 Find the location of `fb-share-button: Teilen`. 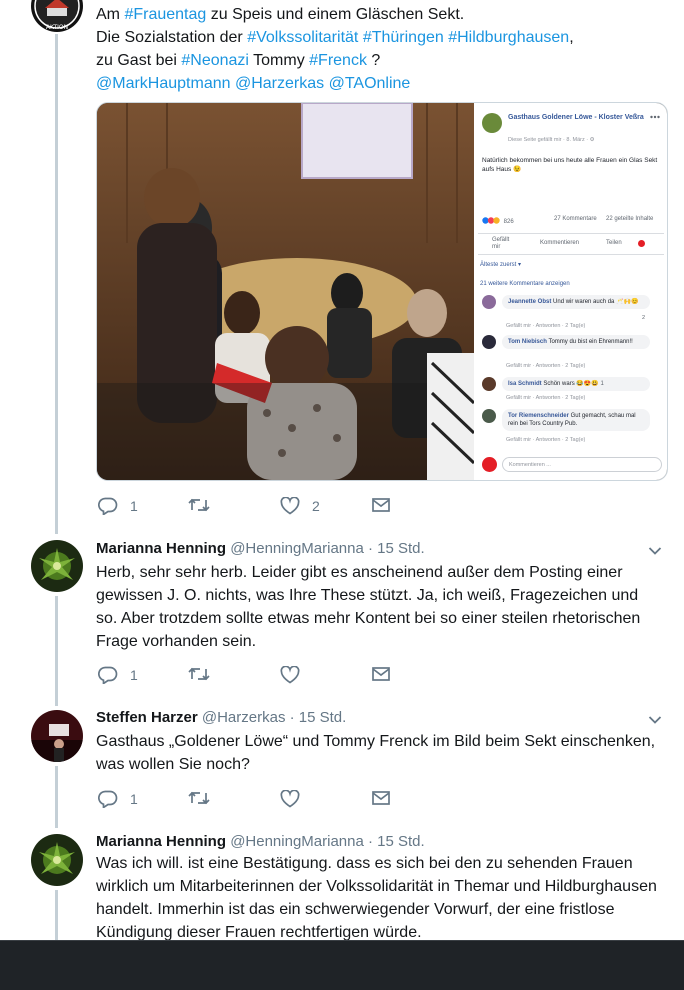

fb-share-button: Teilen is located at coordinates (614, 243).